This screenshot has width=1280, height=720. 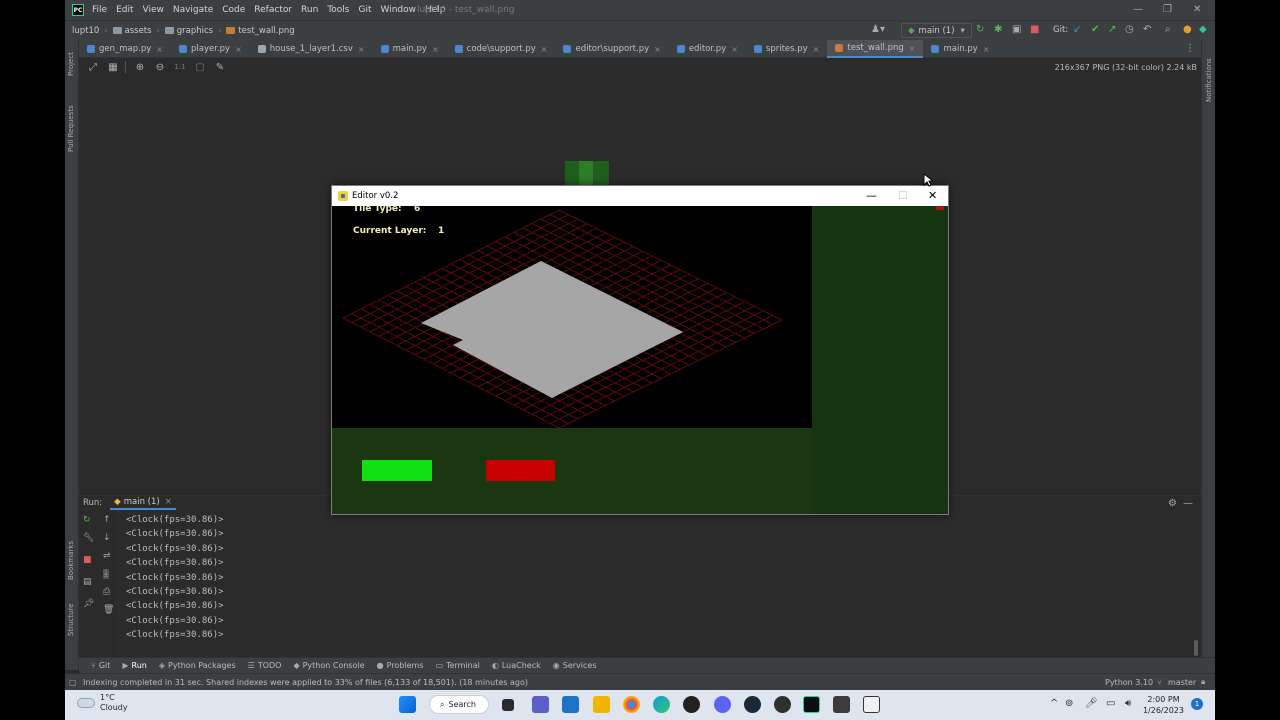 I want to click on tile-palette-panel, so click(x=880, y=360).